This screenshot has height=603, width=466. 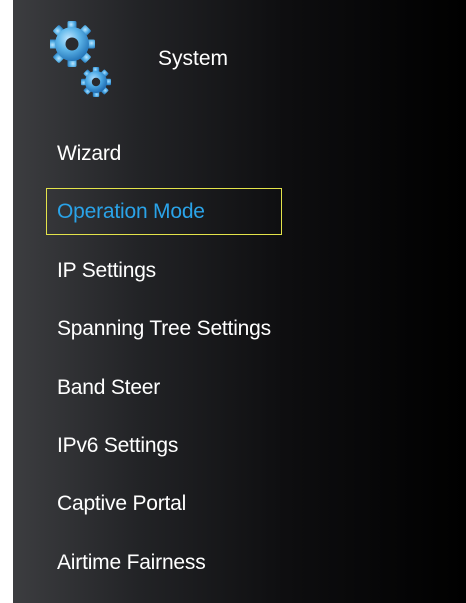 What do you see at coordinates (109, 387) in the screenshot?
I see `menu-item-label: Band Steer` at bounding box center [109, 387].